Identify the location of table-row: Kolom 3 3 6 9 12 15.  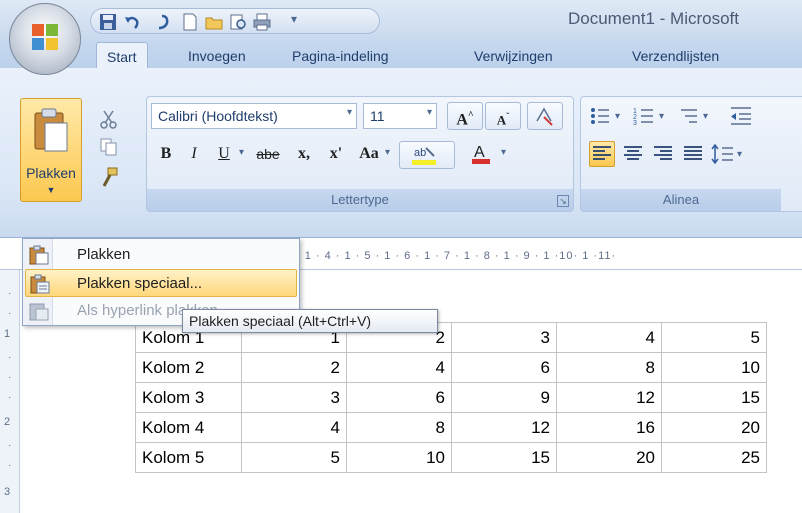
(451, 397).